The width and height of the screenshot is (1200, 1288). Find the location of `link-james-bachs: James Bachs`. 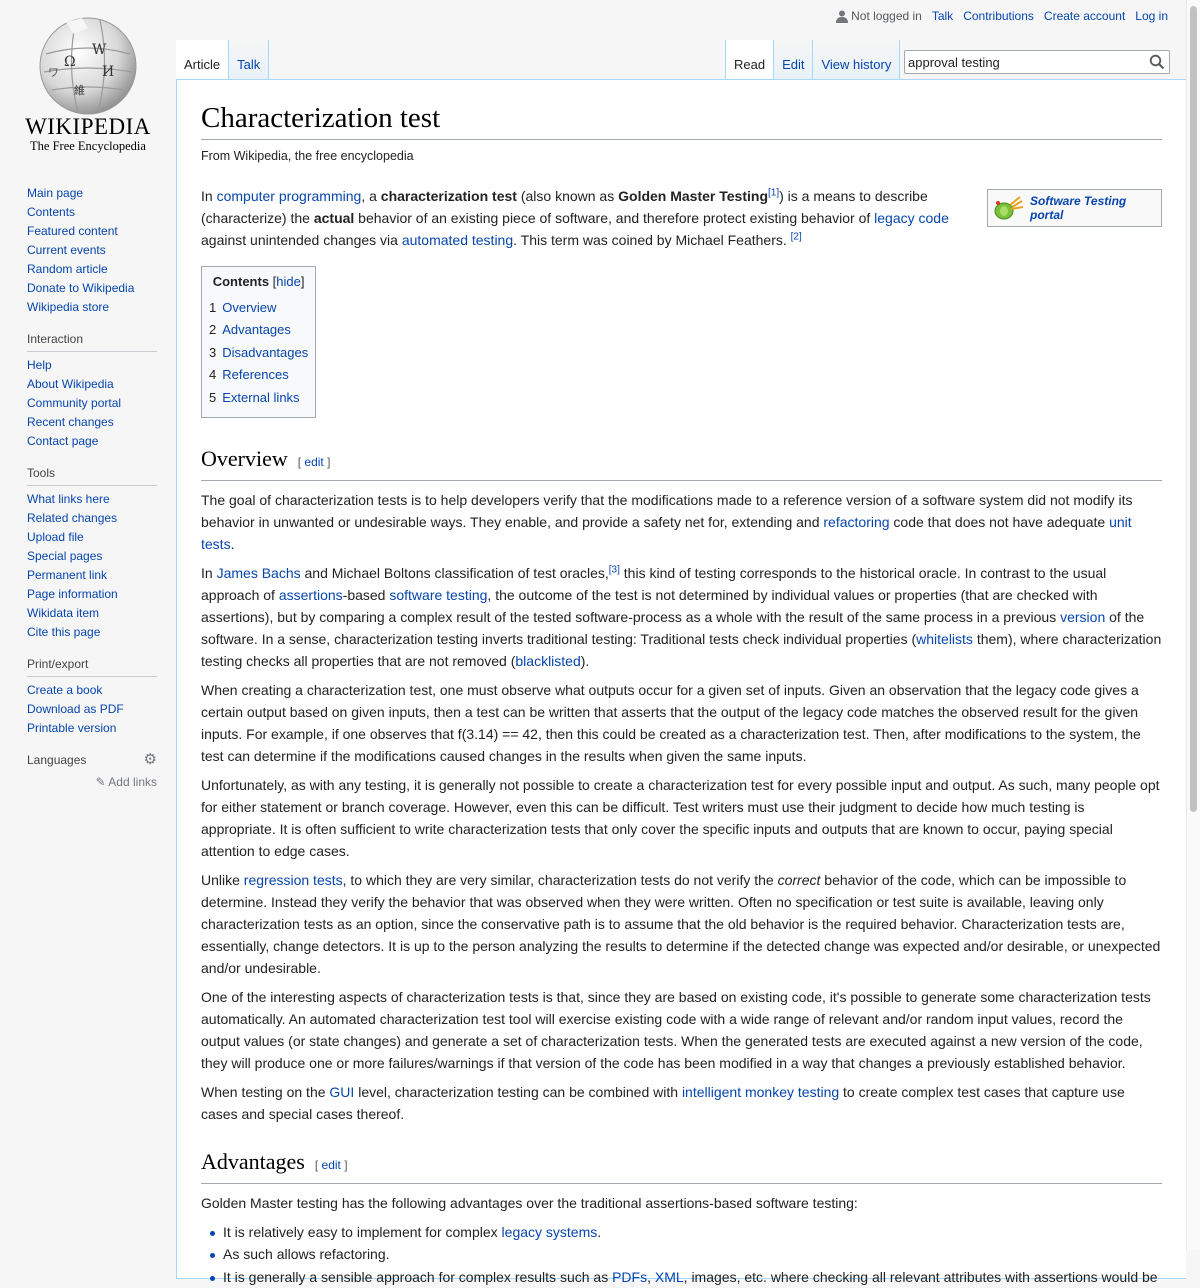

link-james-bachs: James Bachs is located at coordinates (259, 573).